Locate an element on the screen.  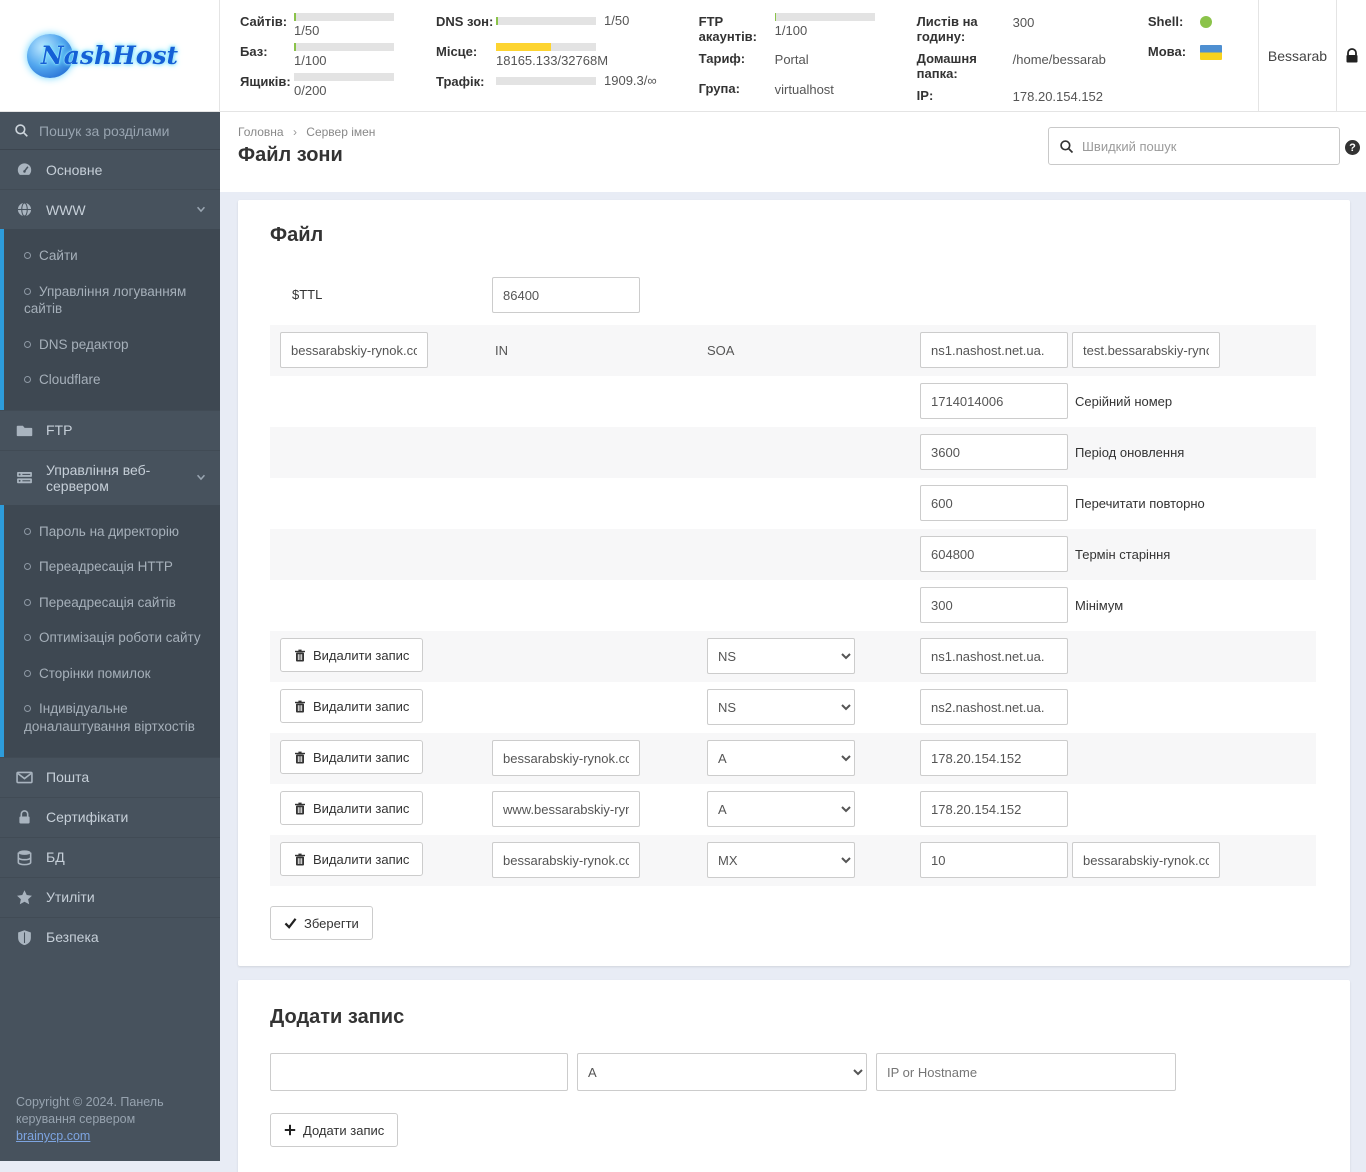
stat-value: virtualhost is located at coordinates (804, 89).